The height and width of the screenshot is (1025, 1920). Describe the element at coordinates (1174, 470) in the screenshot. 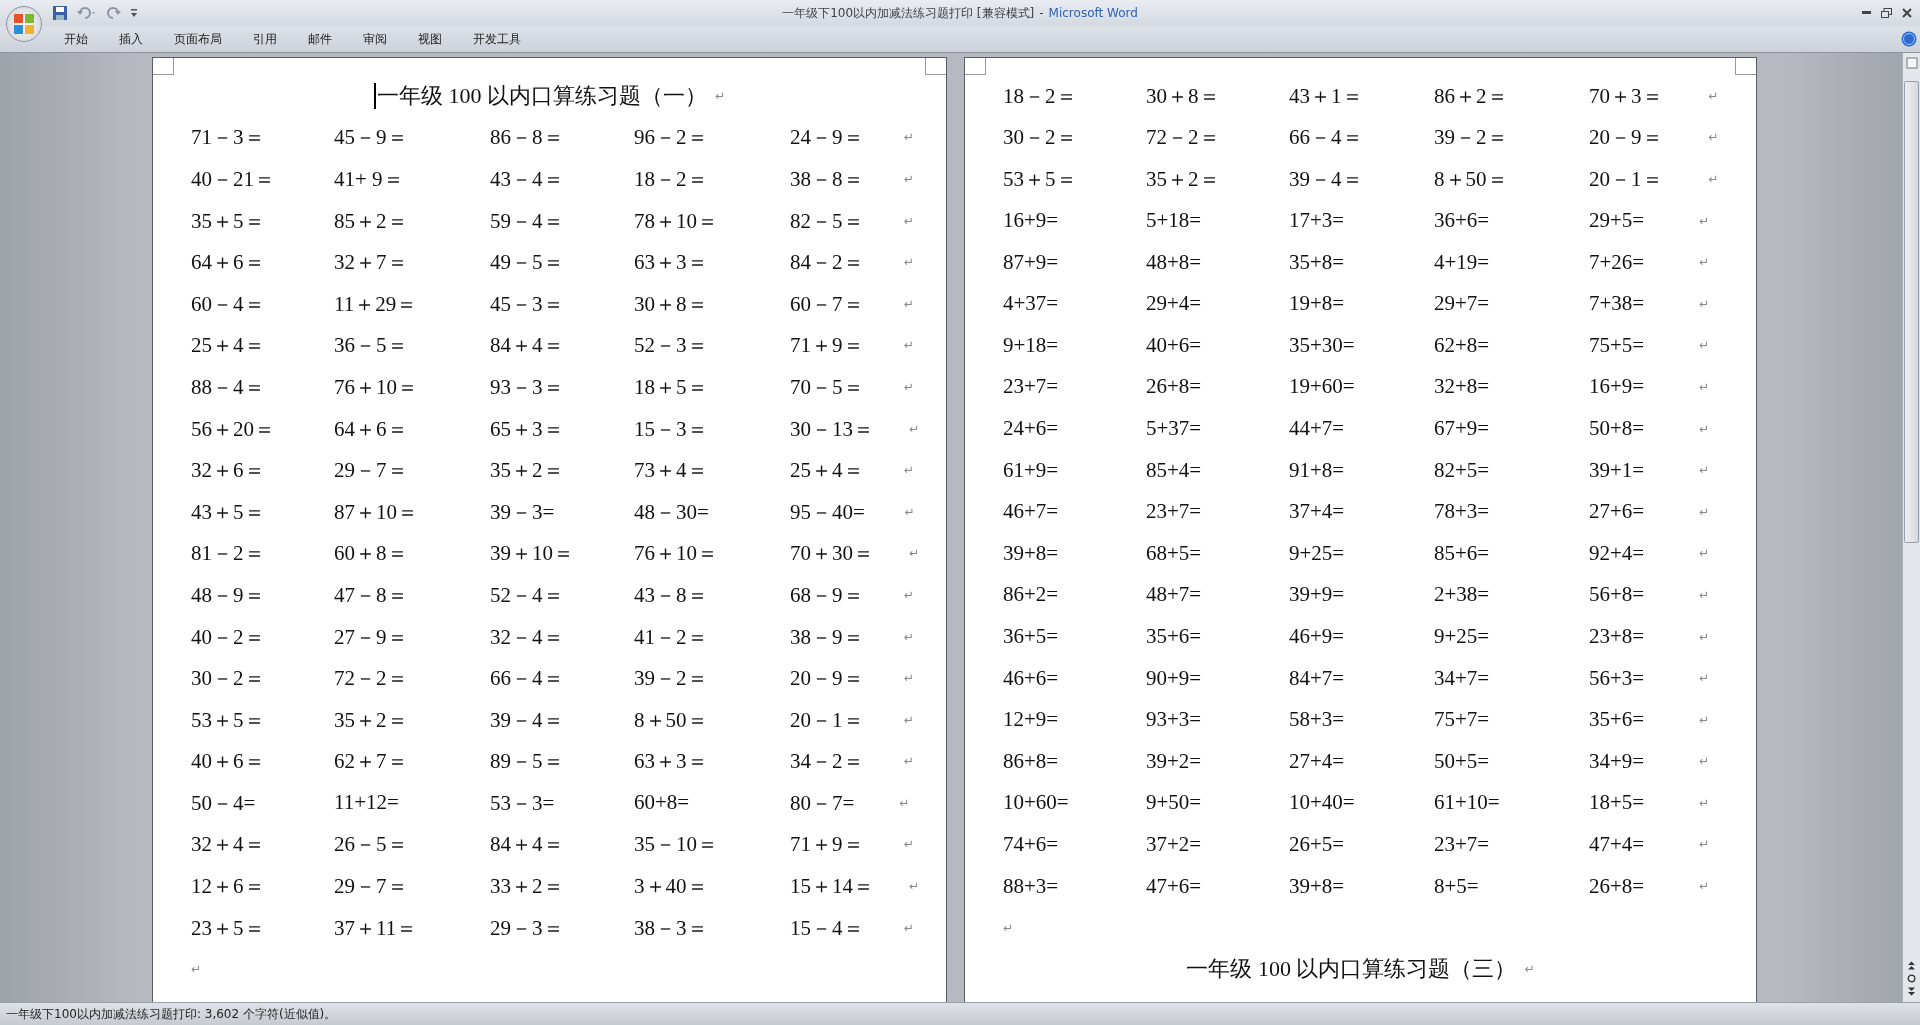

I see `math-problem: 85+4=` at that location.